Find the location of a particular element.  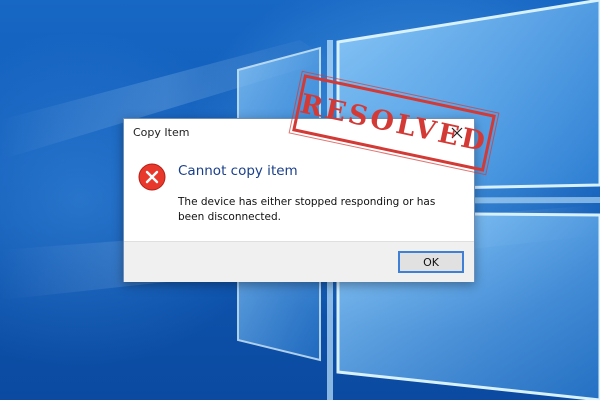

close-icon is located at coordinates (457, 132).